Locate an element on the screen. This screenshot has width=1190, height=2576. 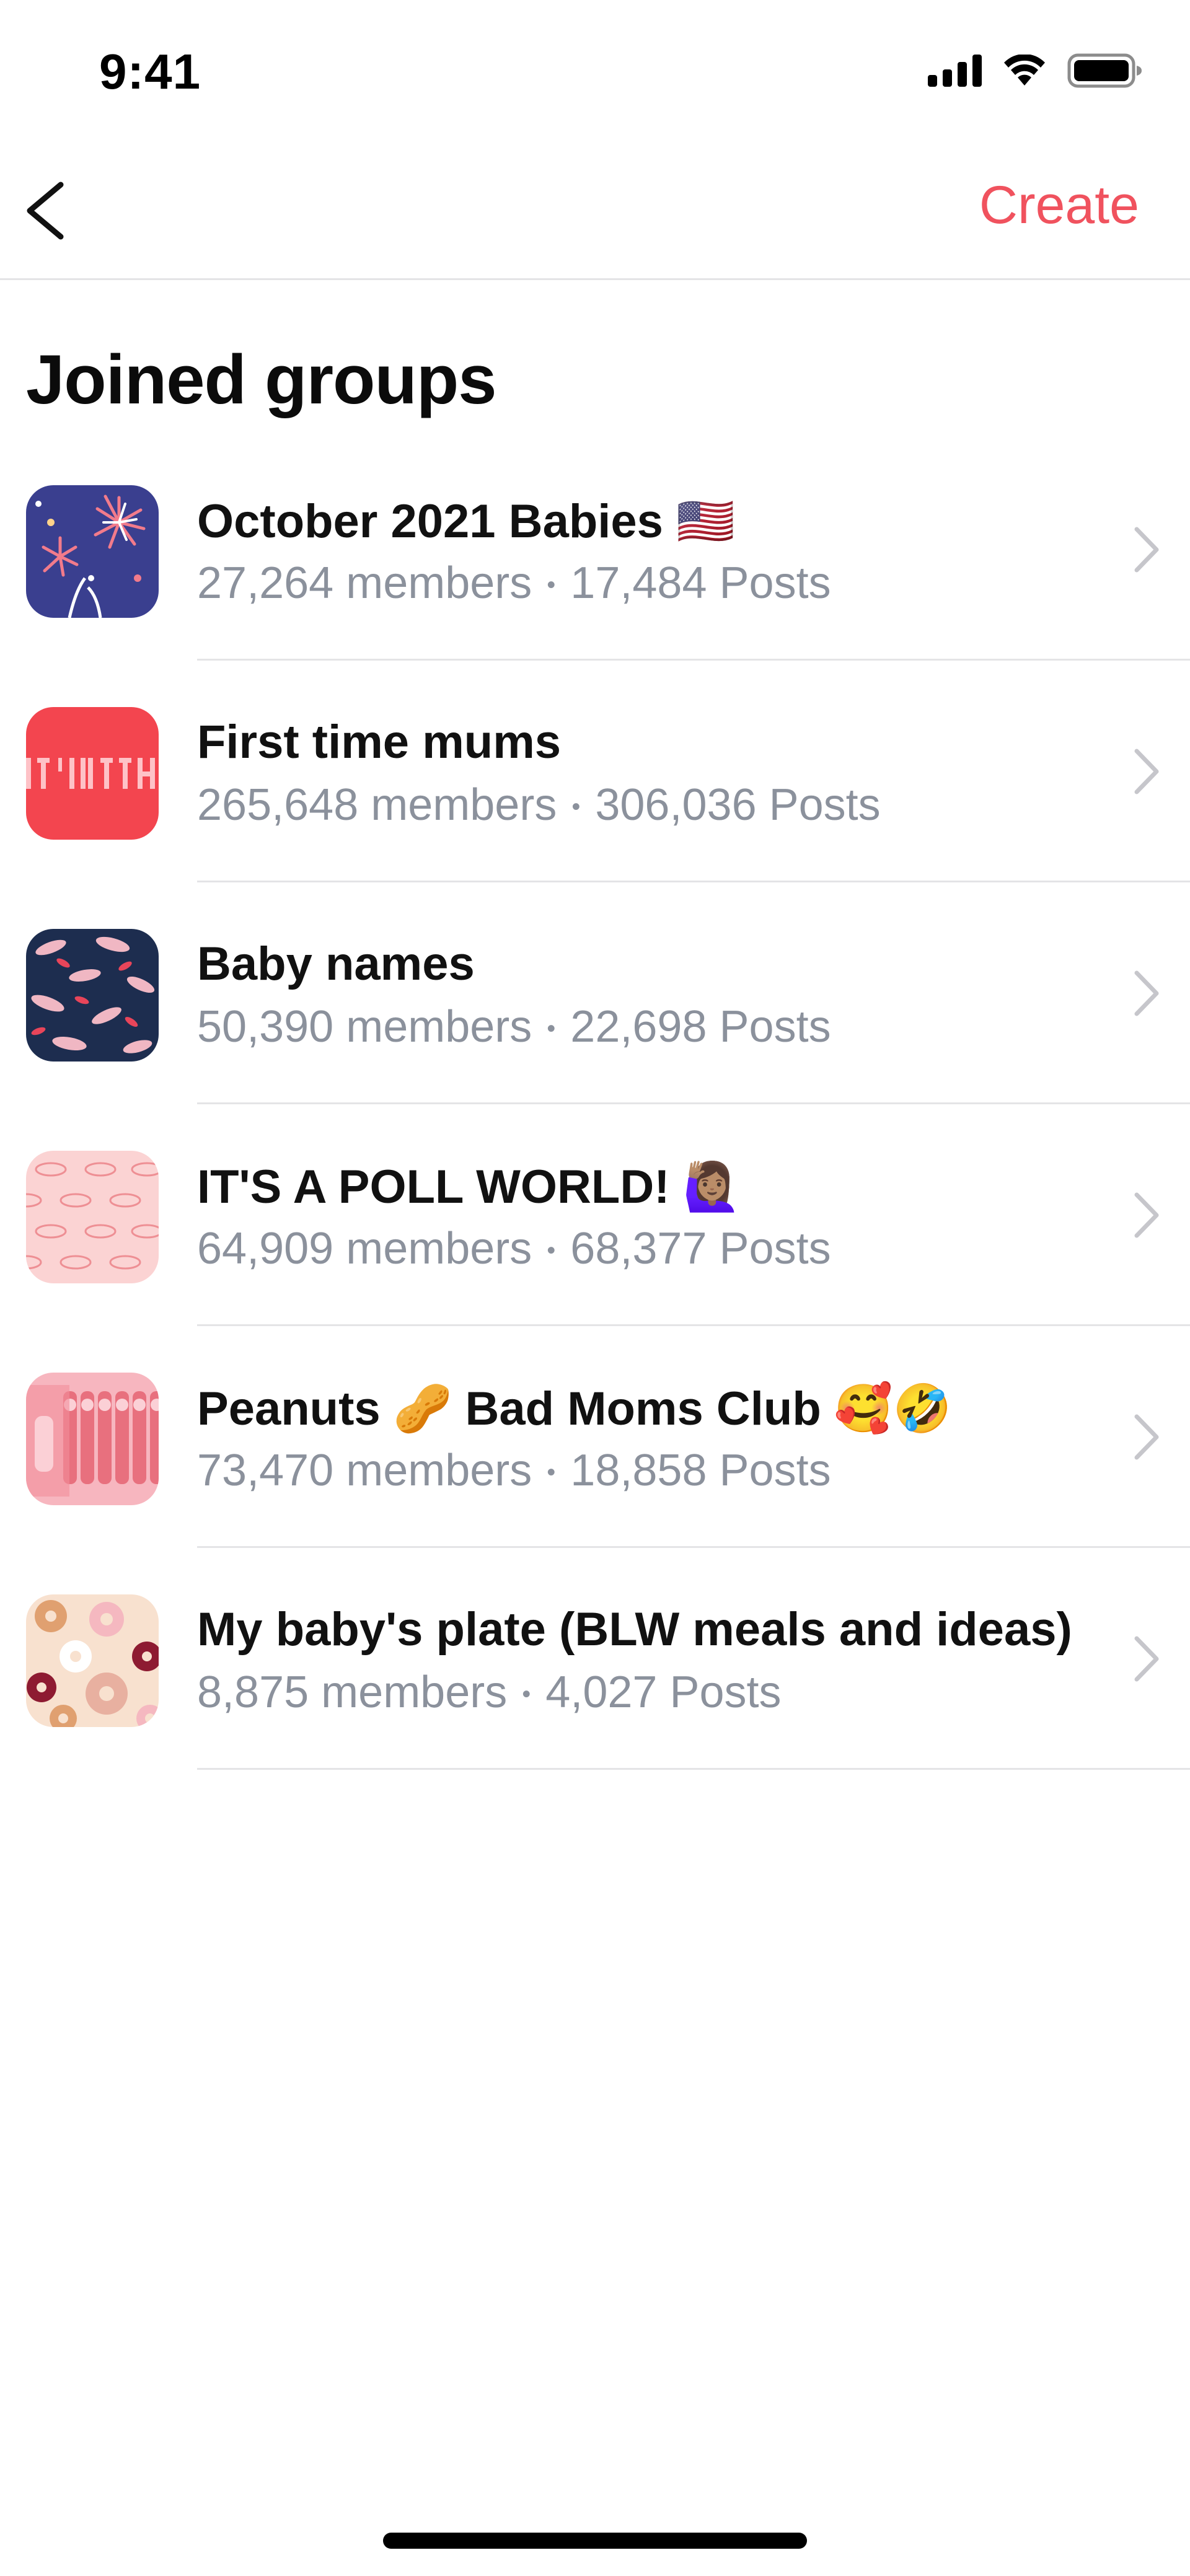
post-count: 306,036 Posts is located at coordinates (738, 805).